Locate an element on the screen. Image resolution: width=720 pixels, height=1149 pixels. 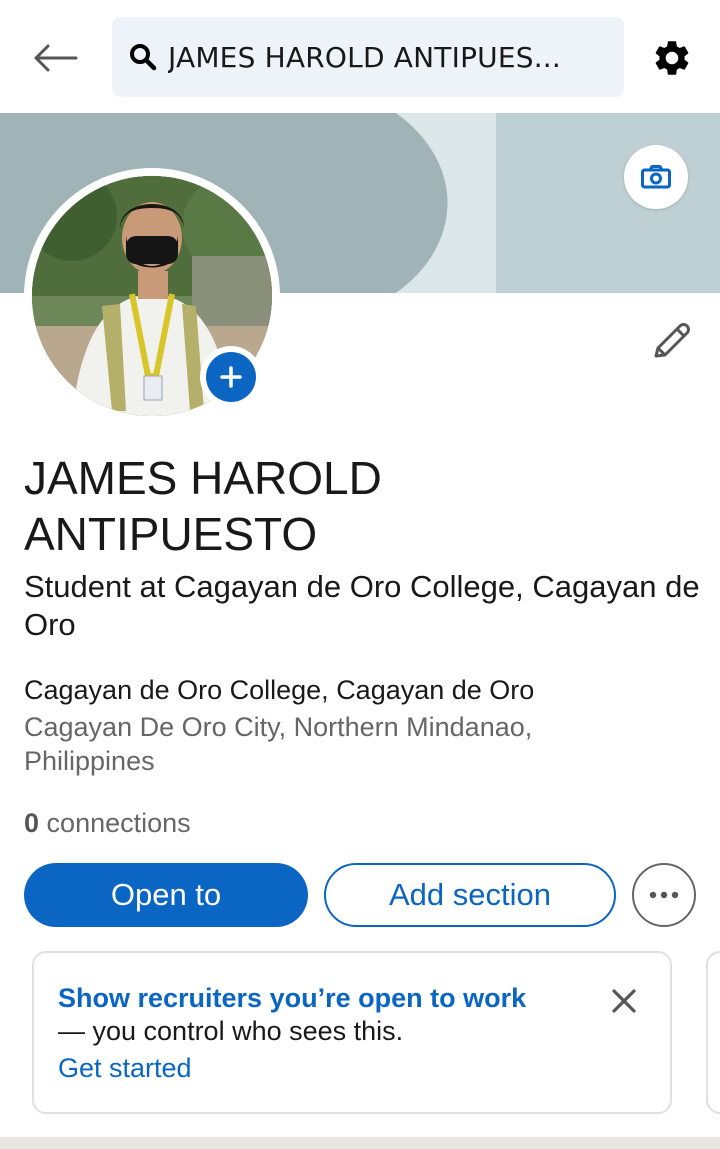
connections-label: connections is located at coordinates (118, 823).